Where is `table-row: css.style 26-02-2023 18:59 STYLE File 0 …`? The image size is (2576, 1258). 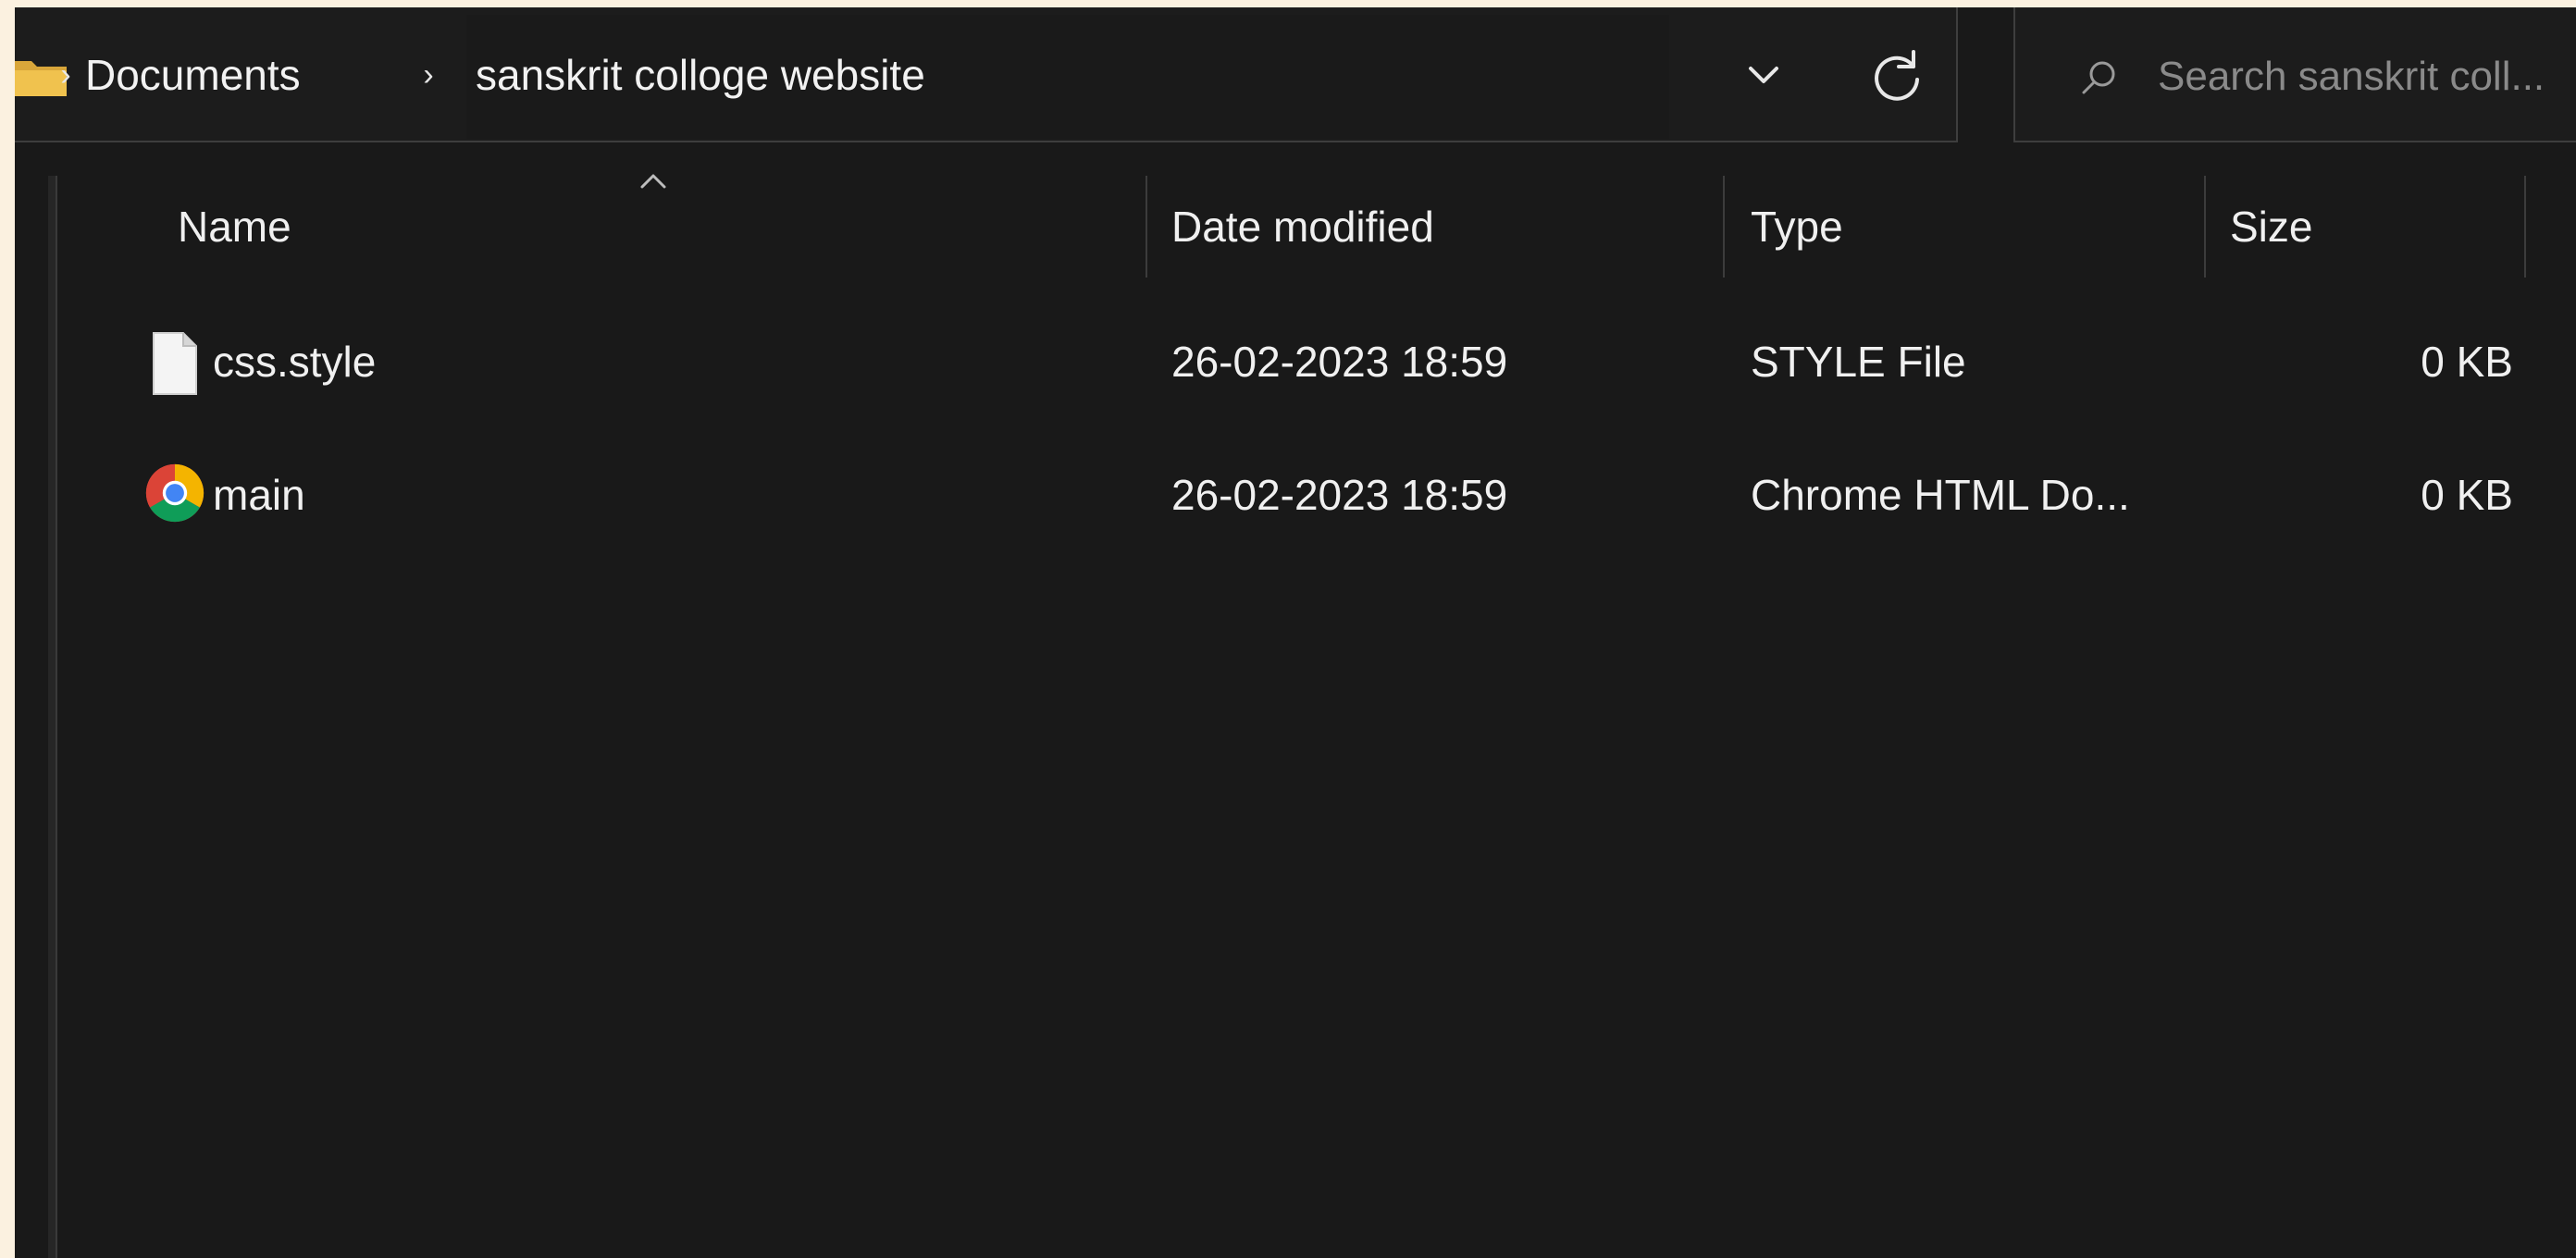
table-row: css.style 26-02-2023 18:59 STYLE File 0 … is located at coordinates (1347, 363).